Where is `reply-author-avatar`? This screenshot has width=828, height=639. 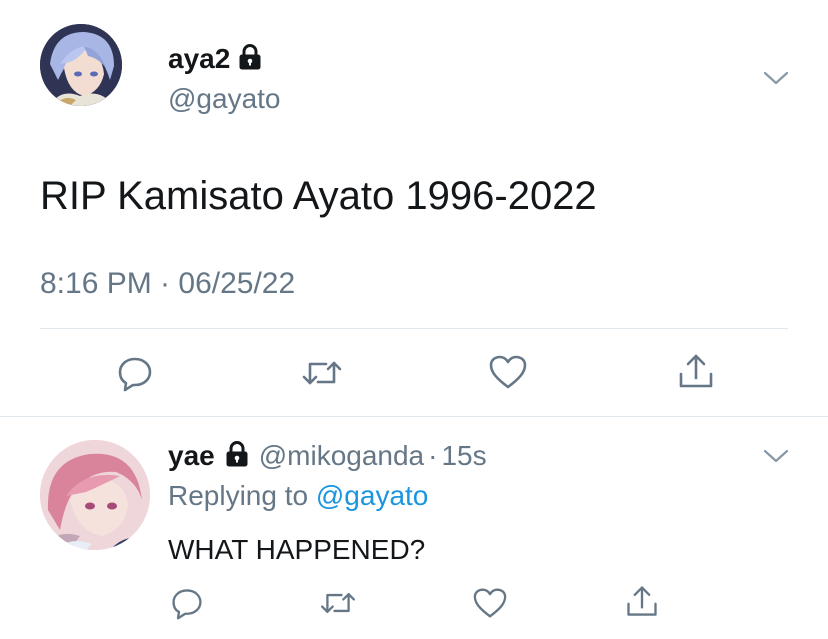
reply-author-avatar is located at coordinates (95, 495).